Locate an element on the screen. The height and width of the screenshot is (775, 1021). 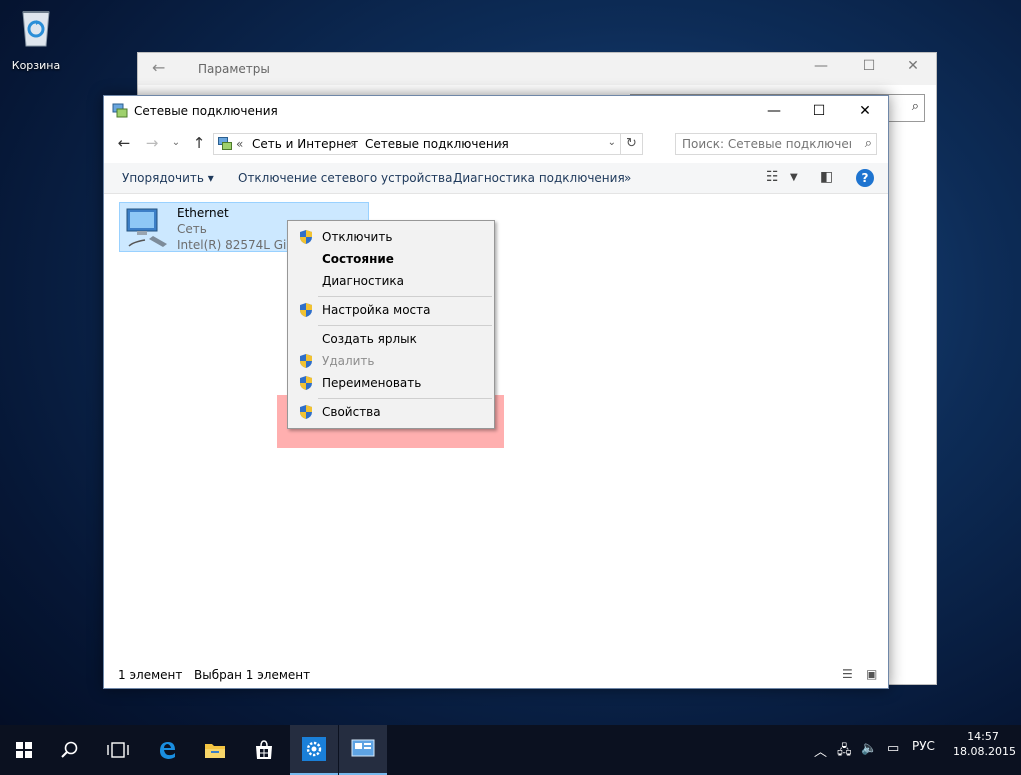
settings-close-icon: ✕ is located at coordinates (913, 66).